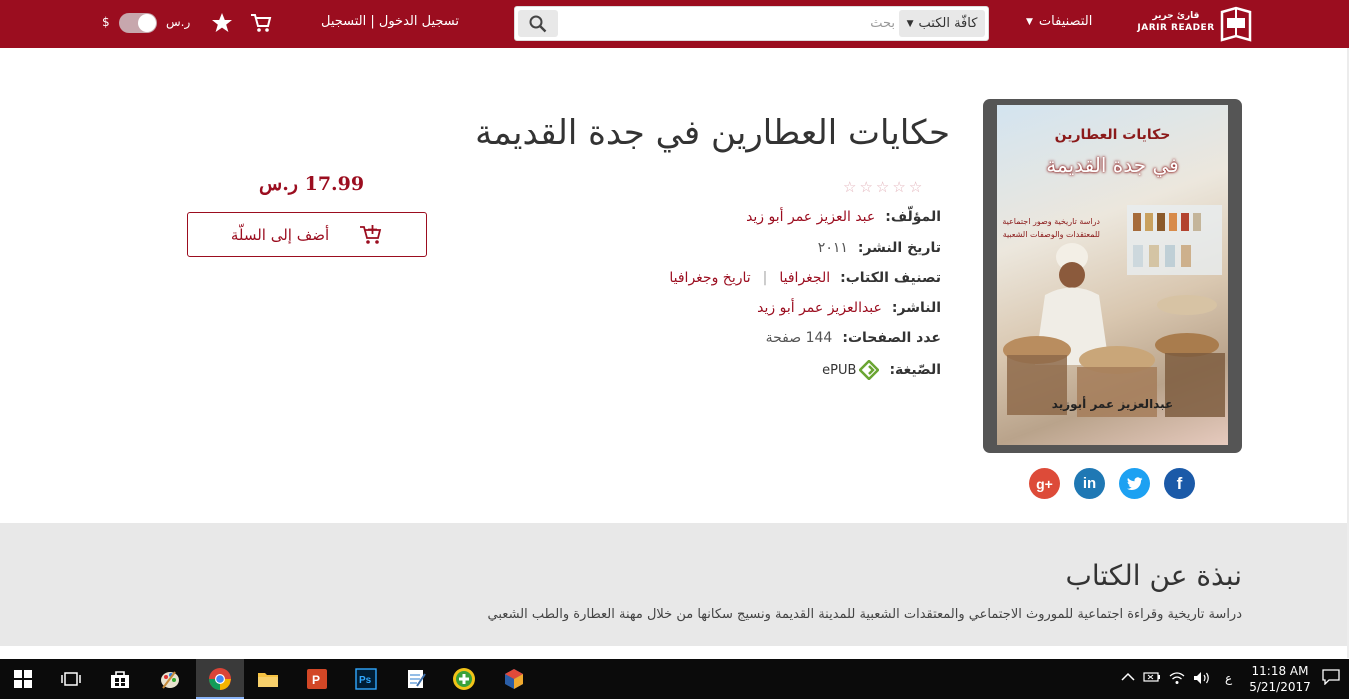  What do you see at coordinates (731, 23) in the screenshot?
I see `search-input` at bounding box center [731, 23].